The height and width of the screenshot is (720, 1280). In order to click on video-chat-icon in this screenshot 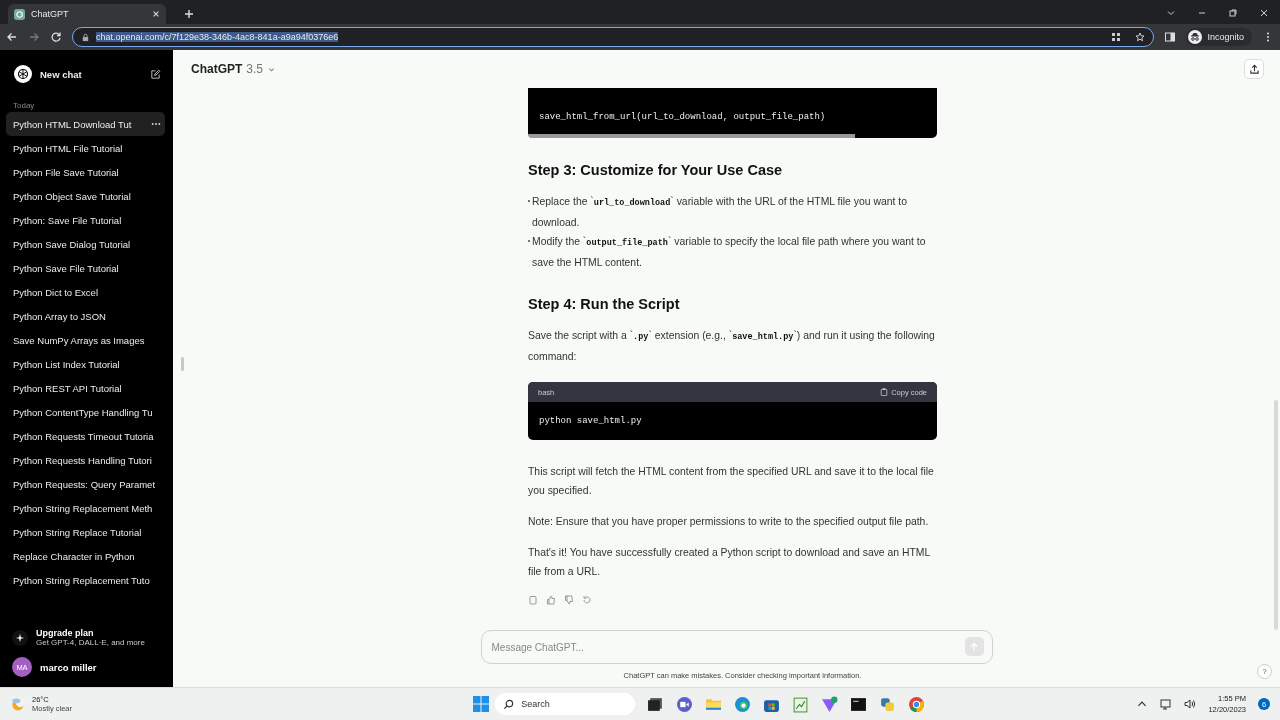, I will do `click(685, 704)`.